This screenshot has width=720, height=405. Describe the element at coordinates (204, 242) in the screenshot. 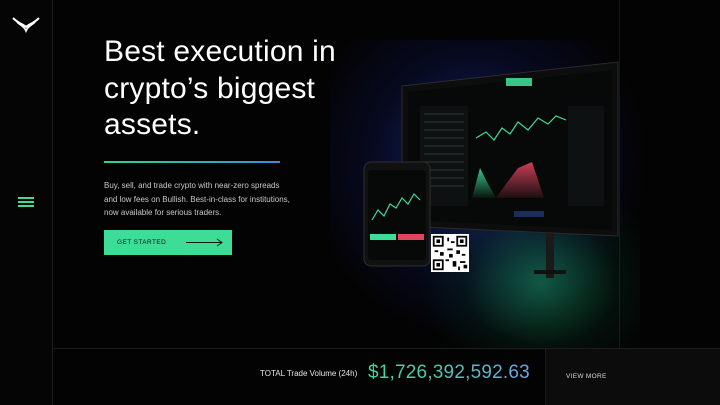

I see `arrow-right-icon` at that location.